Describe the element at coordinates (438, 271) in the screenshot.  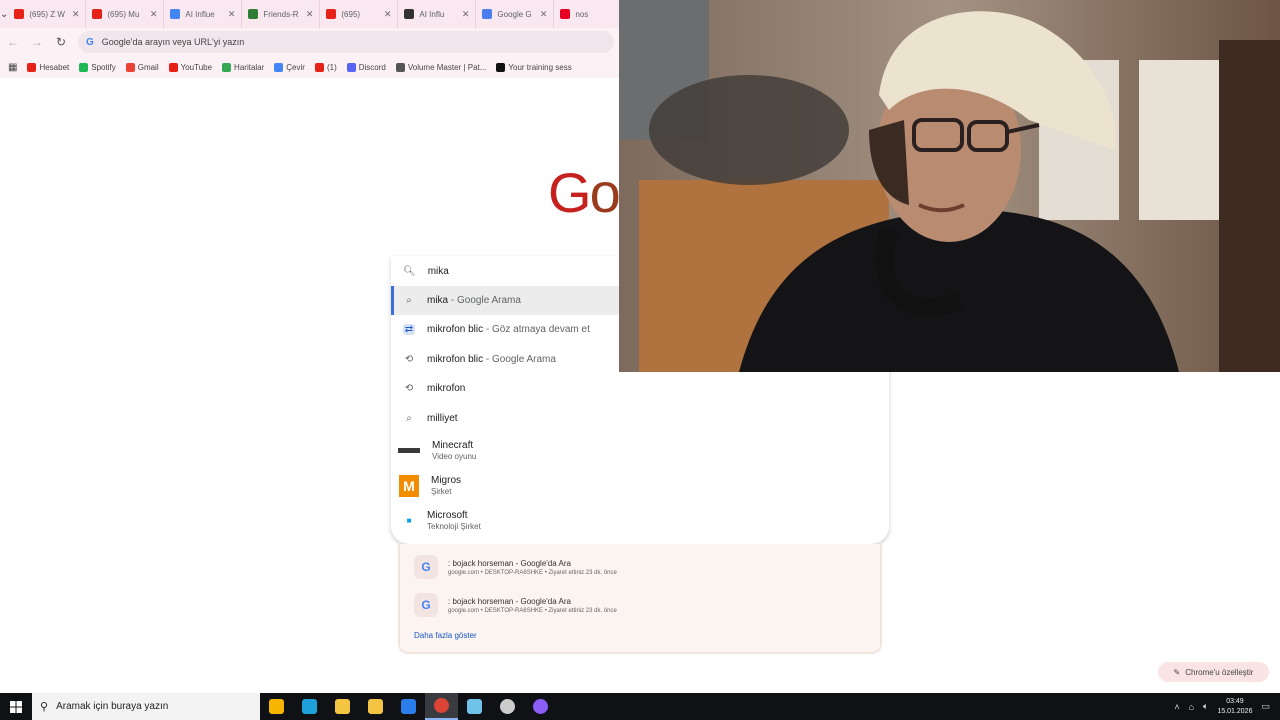
I see `search-input-value: mika` at that location.